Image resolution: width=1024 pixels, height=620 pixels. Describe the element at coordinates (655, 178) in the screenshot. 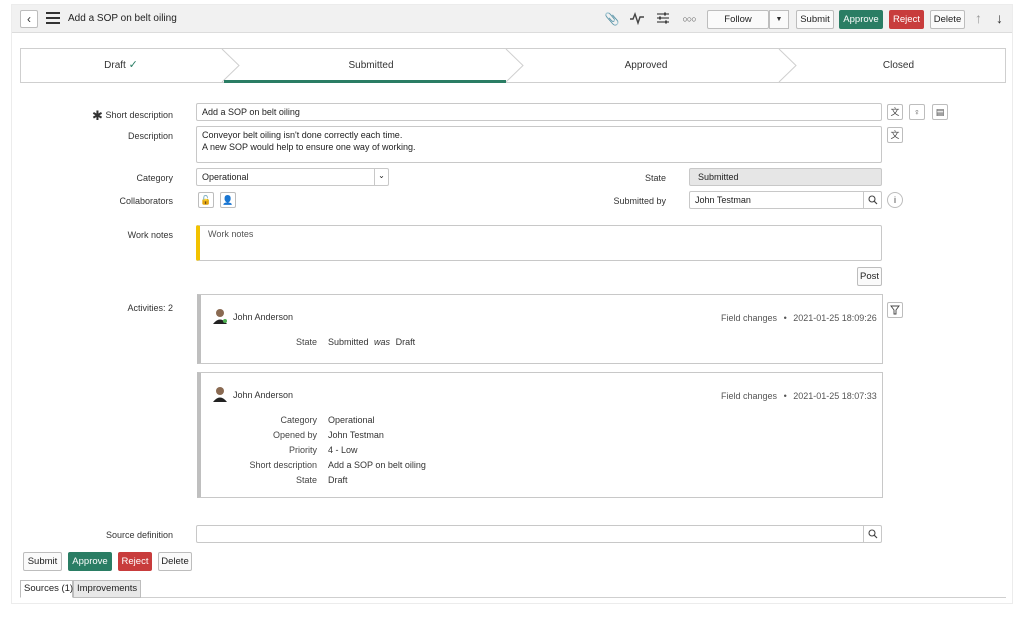

I see `state-label: State` at that location.